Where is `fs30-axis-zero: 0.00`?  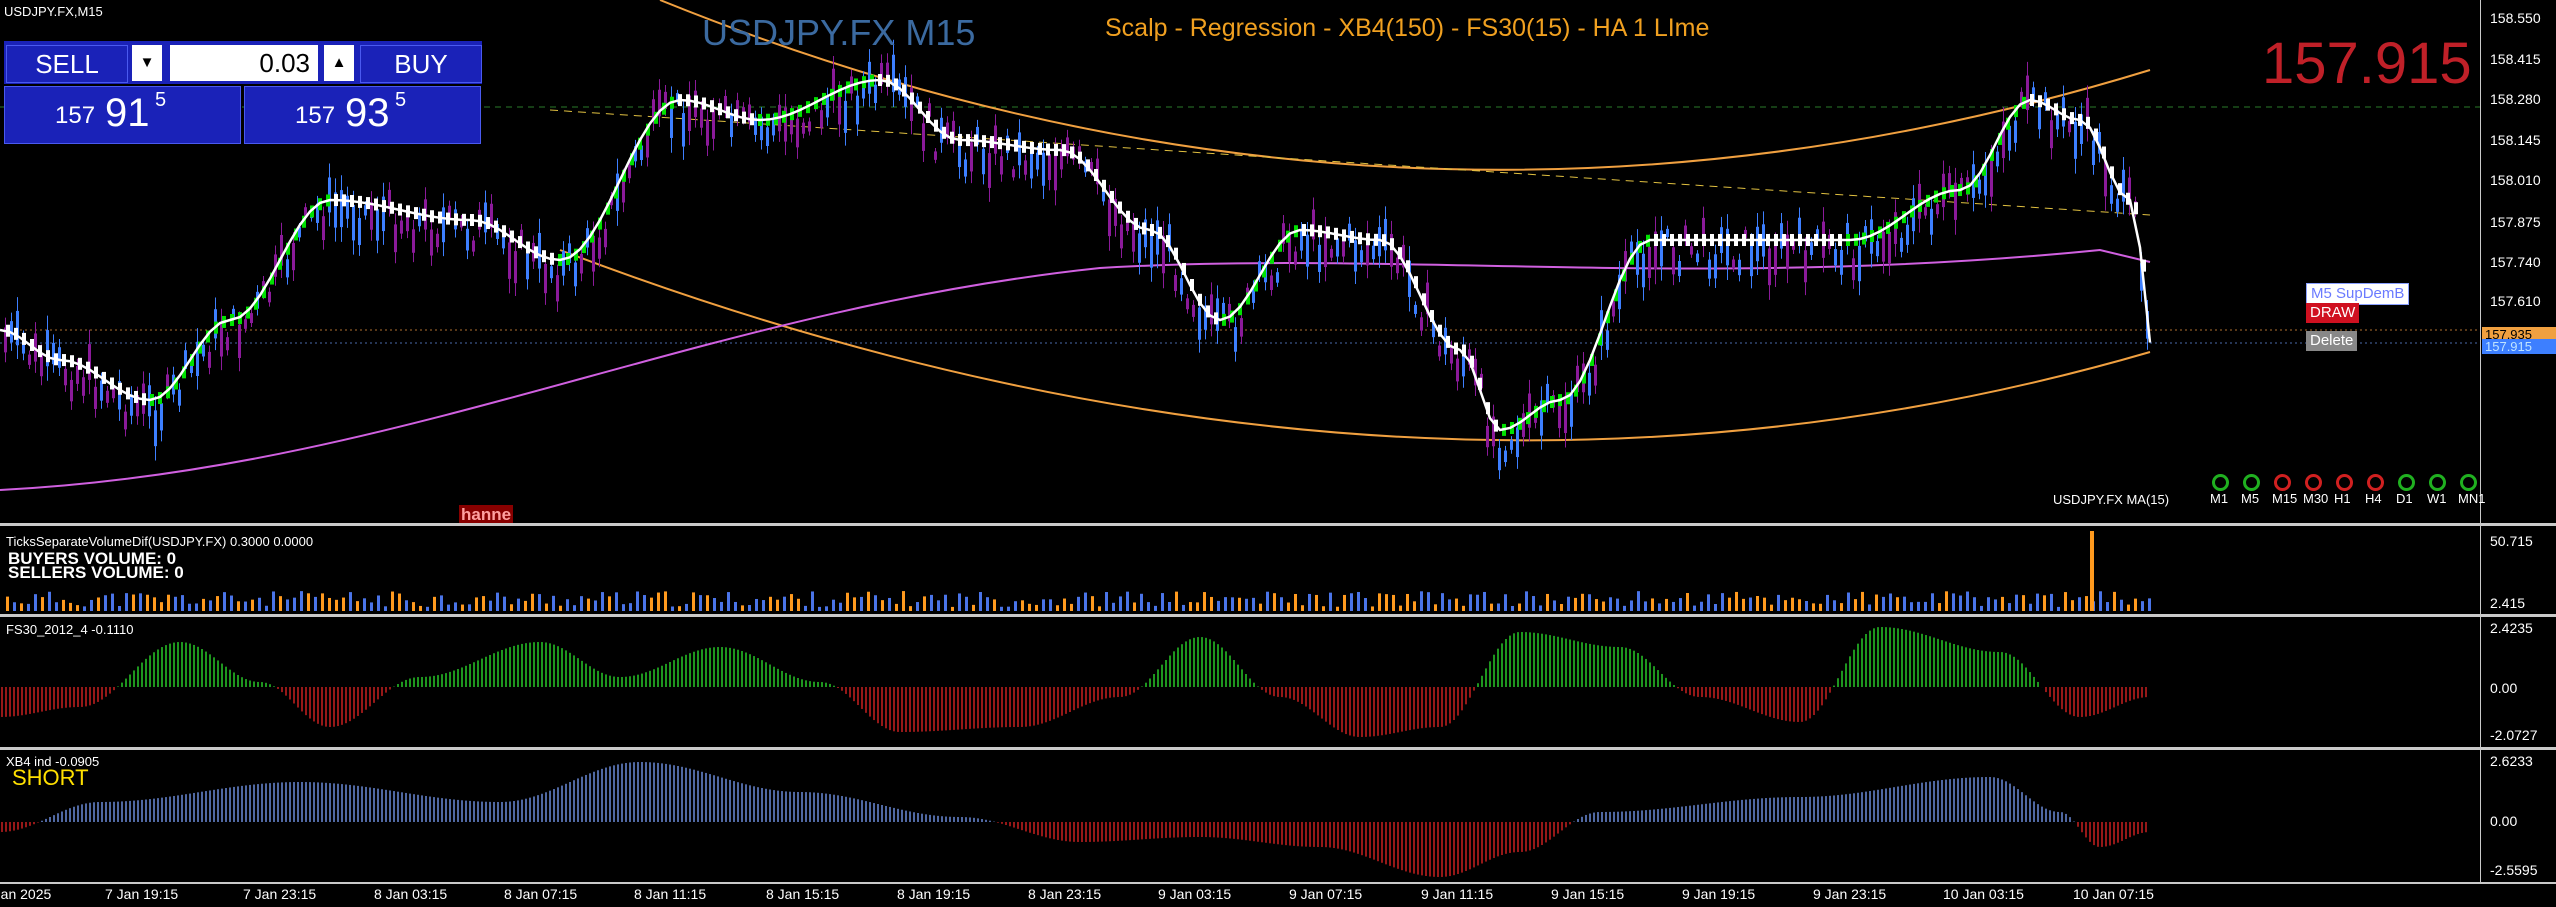 fs30-axis-zero: 0.00 is located at coordinates (2504, 688).